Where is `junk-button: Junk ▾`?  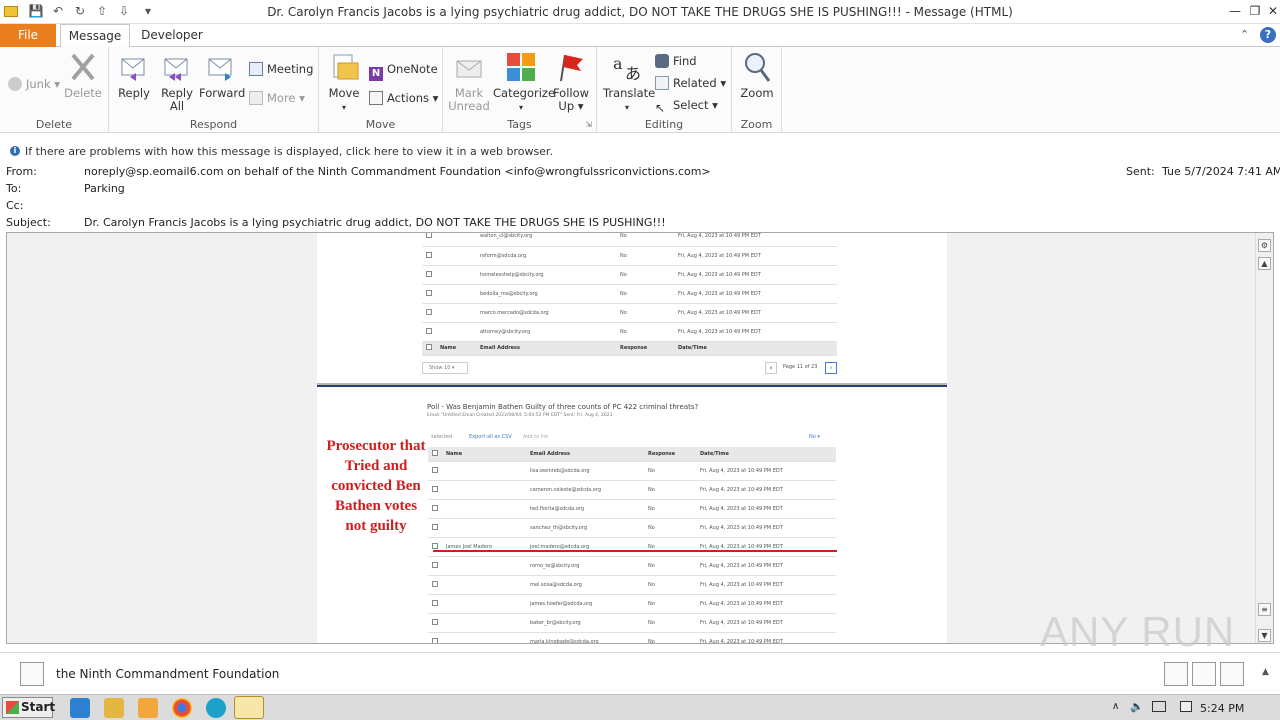 junk-button: Junk ▾ is located at coordinates (34, 84).